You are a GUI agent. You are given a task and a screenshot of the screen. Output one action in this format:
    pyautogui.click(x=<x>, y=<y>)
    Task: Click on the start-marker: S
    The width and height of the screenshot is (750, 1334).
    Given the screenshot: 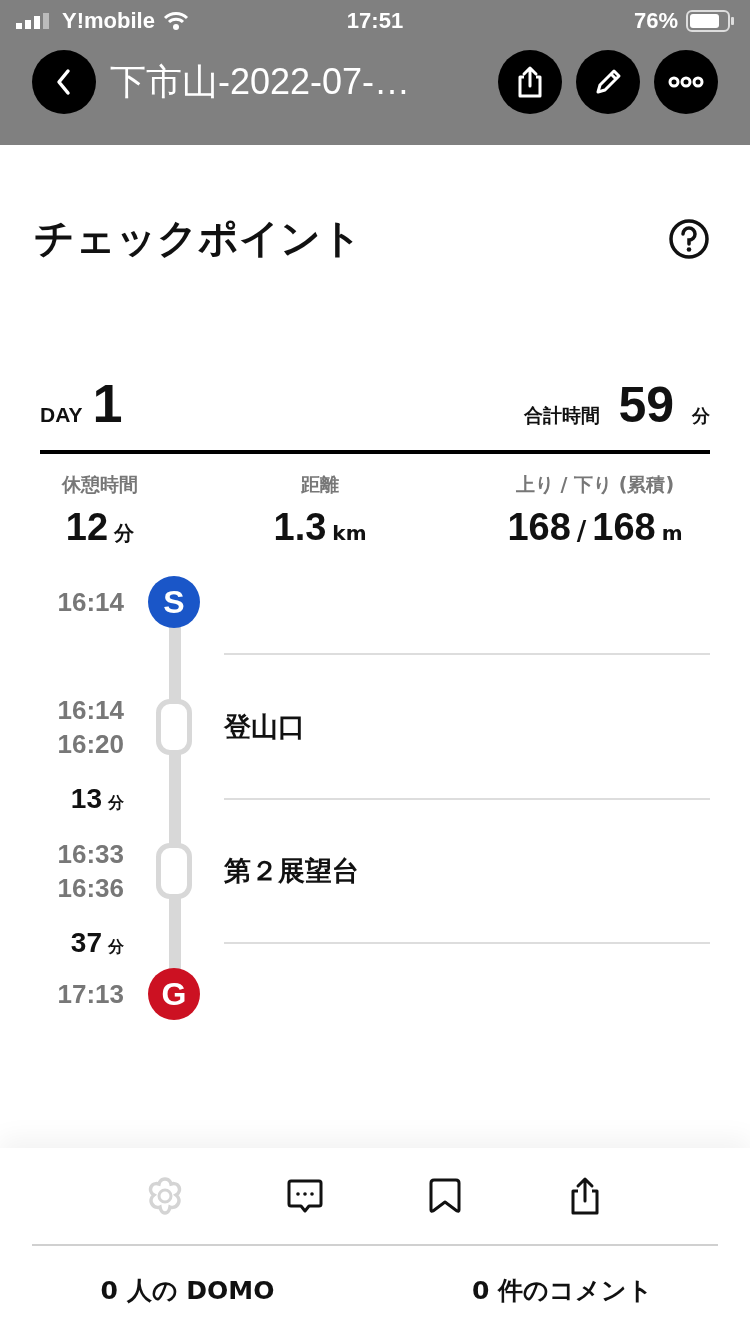 What is the action you would take?
    pyautogui.click(x=174, y=602)
    